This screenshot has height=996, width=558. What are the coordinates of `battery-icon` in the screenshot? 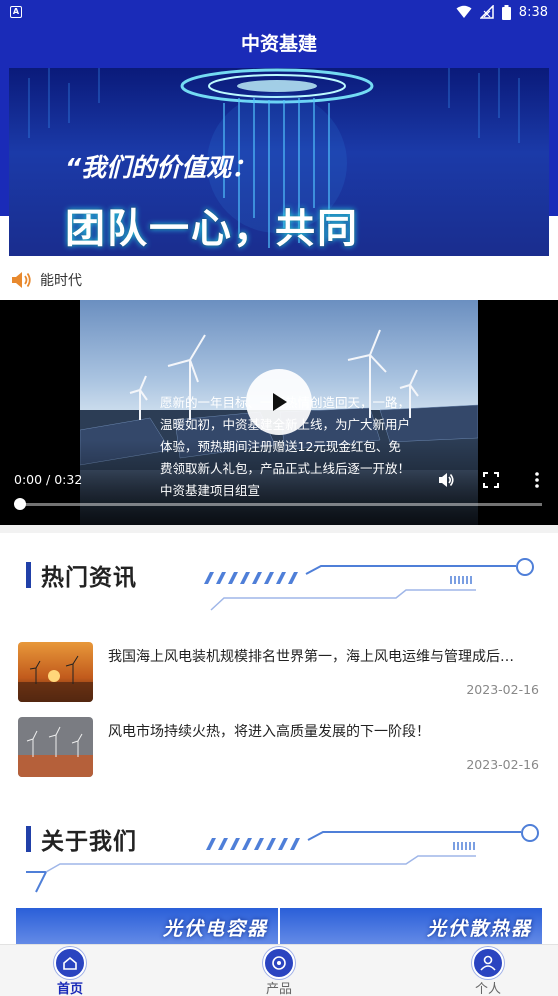 It's located at (506, 12).